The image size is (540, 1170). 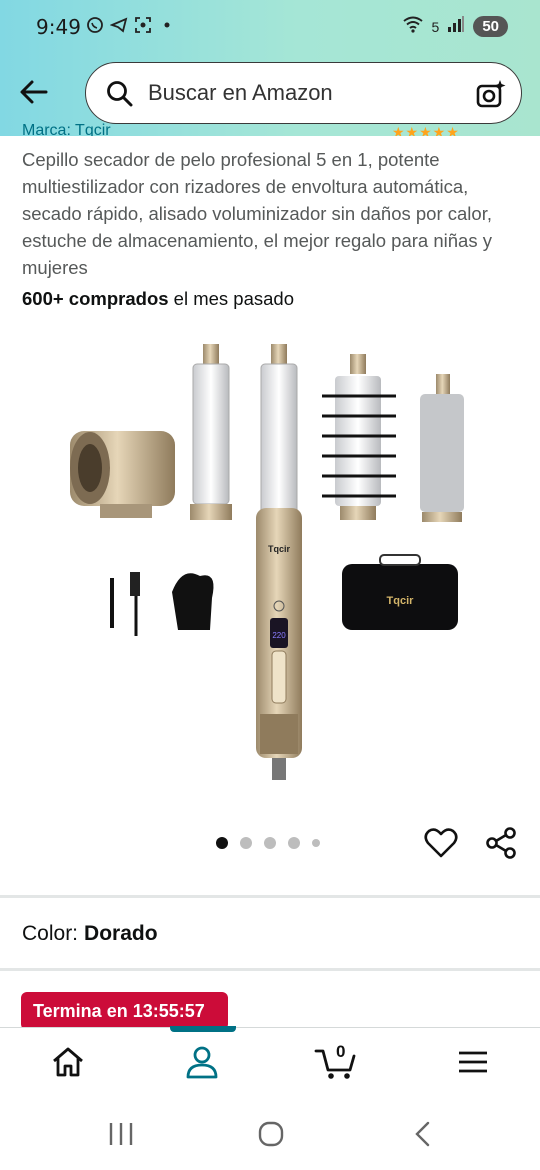 I want to click on system-nav-bar, so click(x=270, y=1133).